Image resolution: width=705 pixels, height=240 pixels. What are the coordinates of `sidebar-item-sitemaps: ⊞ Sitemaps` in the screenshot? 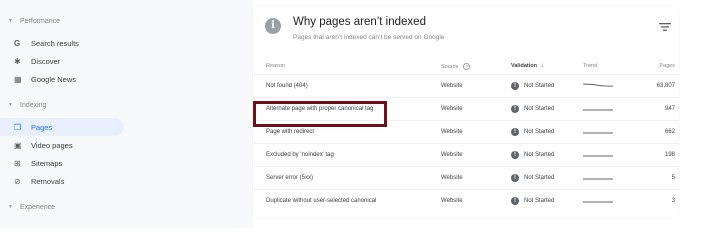 It's located at (62, 163).